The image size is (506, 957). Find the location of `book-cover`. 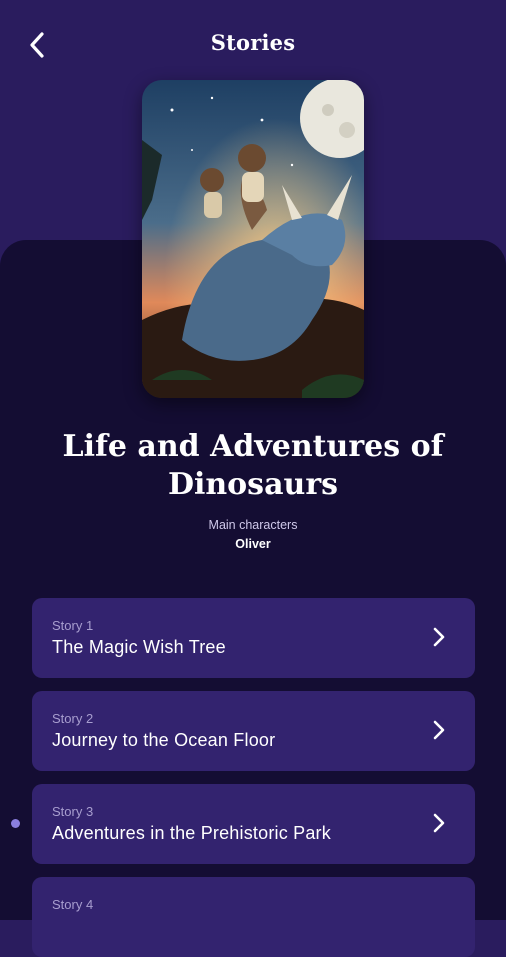

book-cover is located at coordinates (253, 239).